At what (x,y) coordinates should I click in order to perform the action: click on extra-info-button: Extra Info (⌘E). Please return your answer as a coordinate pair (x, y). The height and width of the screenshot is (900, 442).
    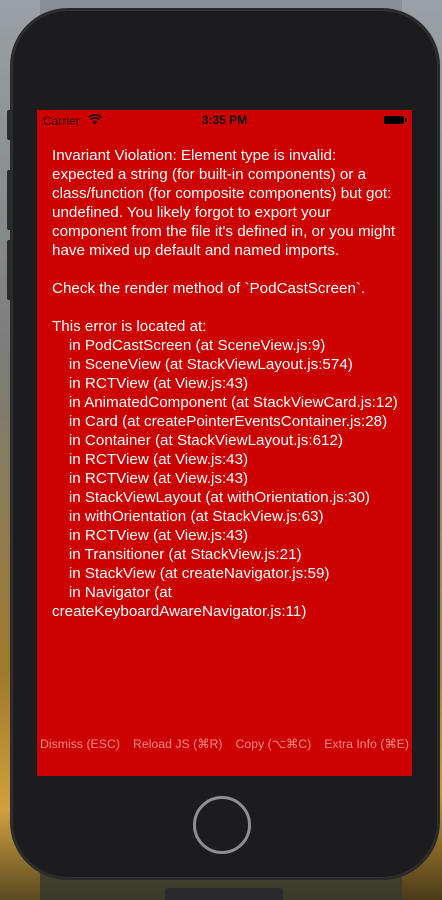
    Looking at the image, I should click on (366, 744).